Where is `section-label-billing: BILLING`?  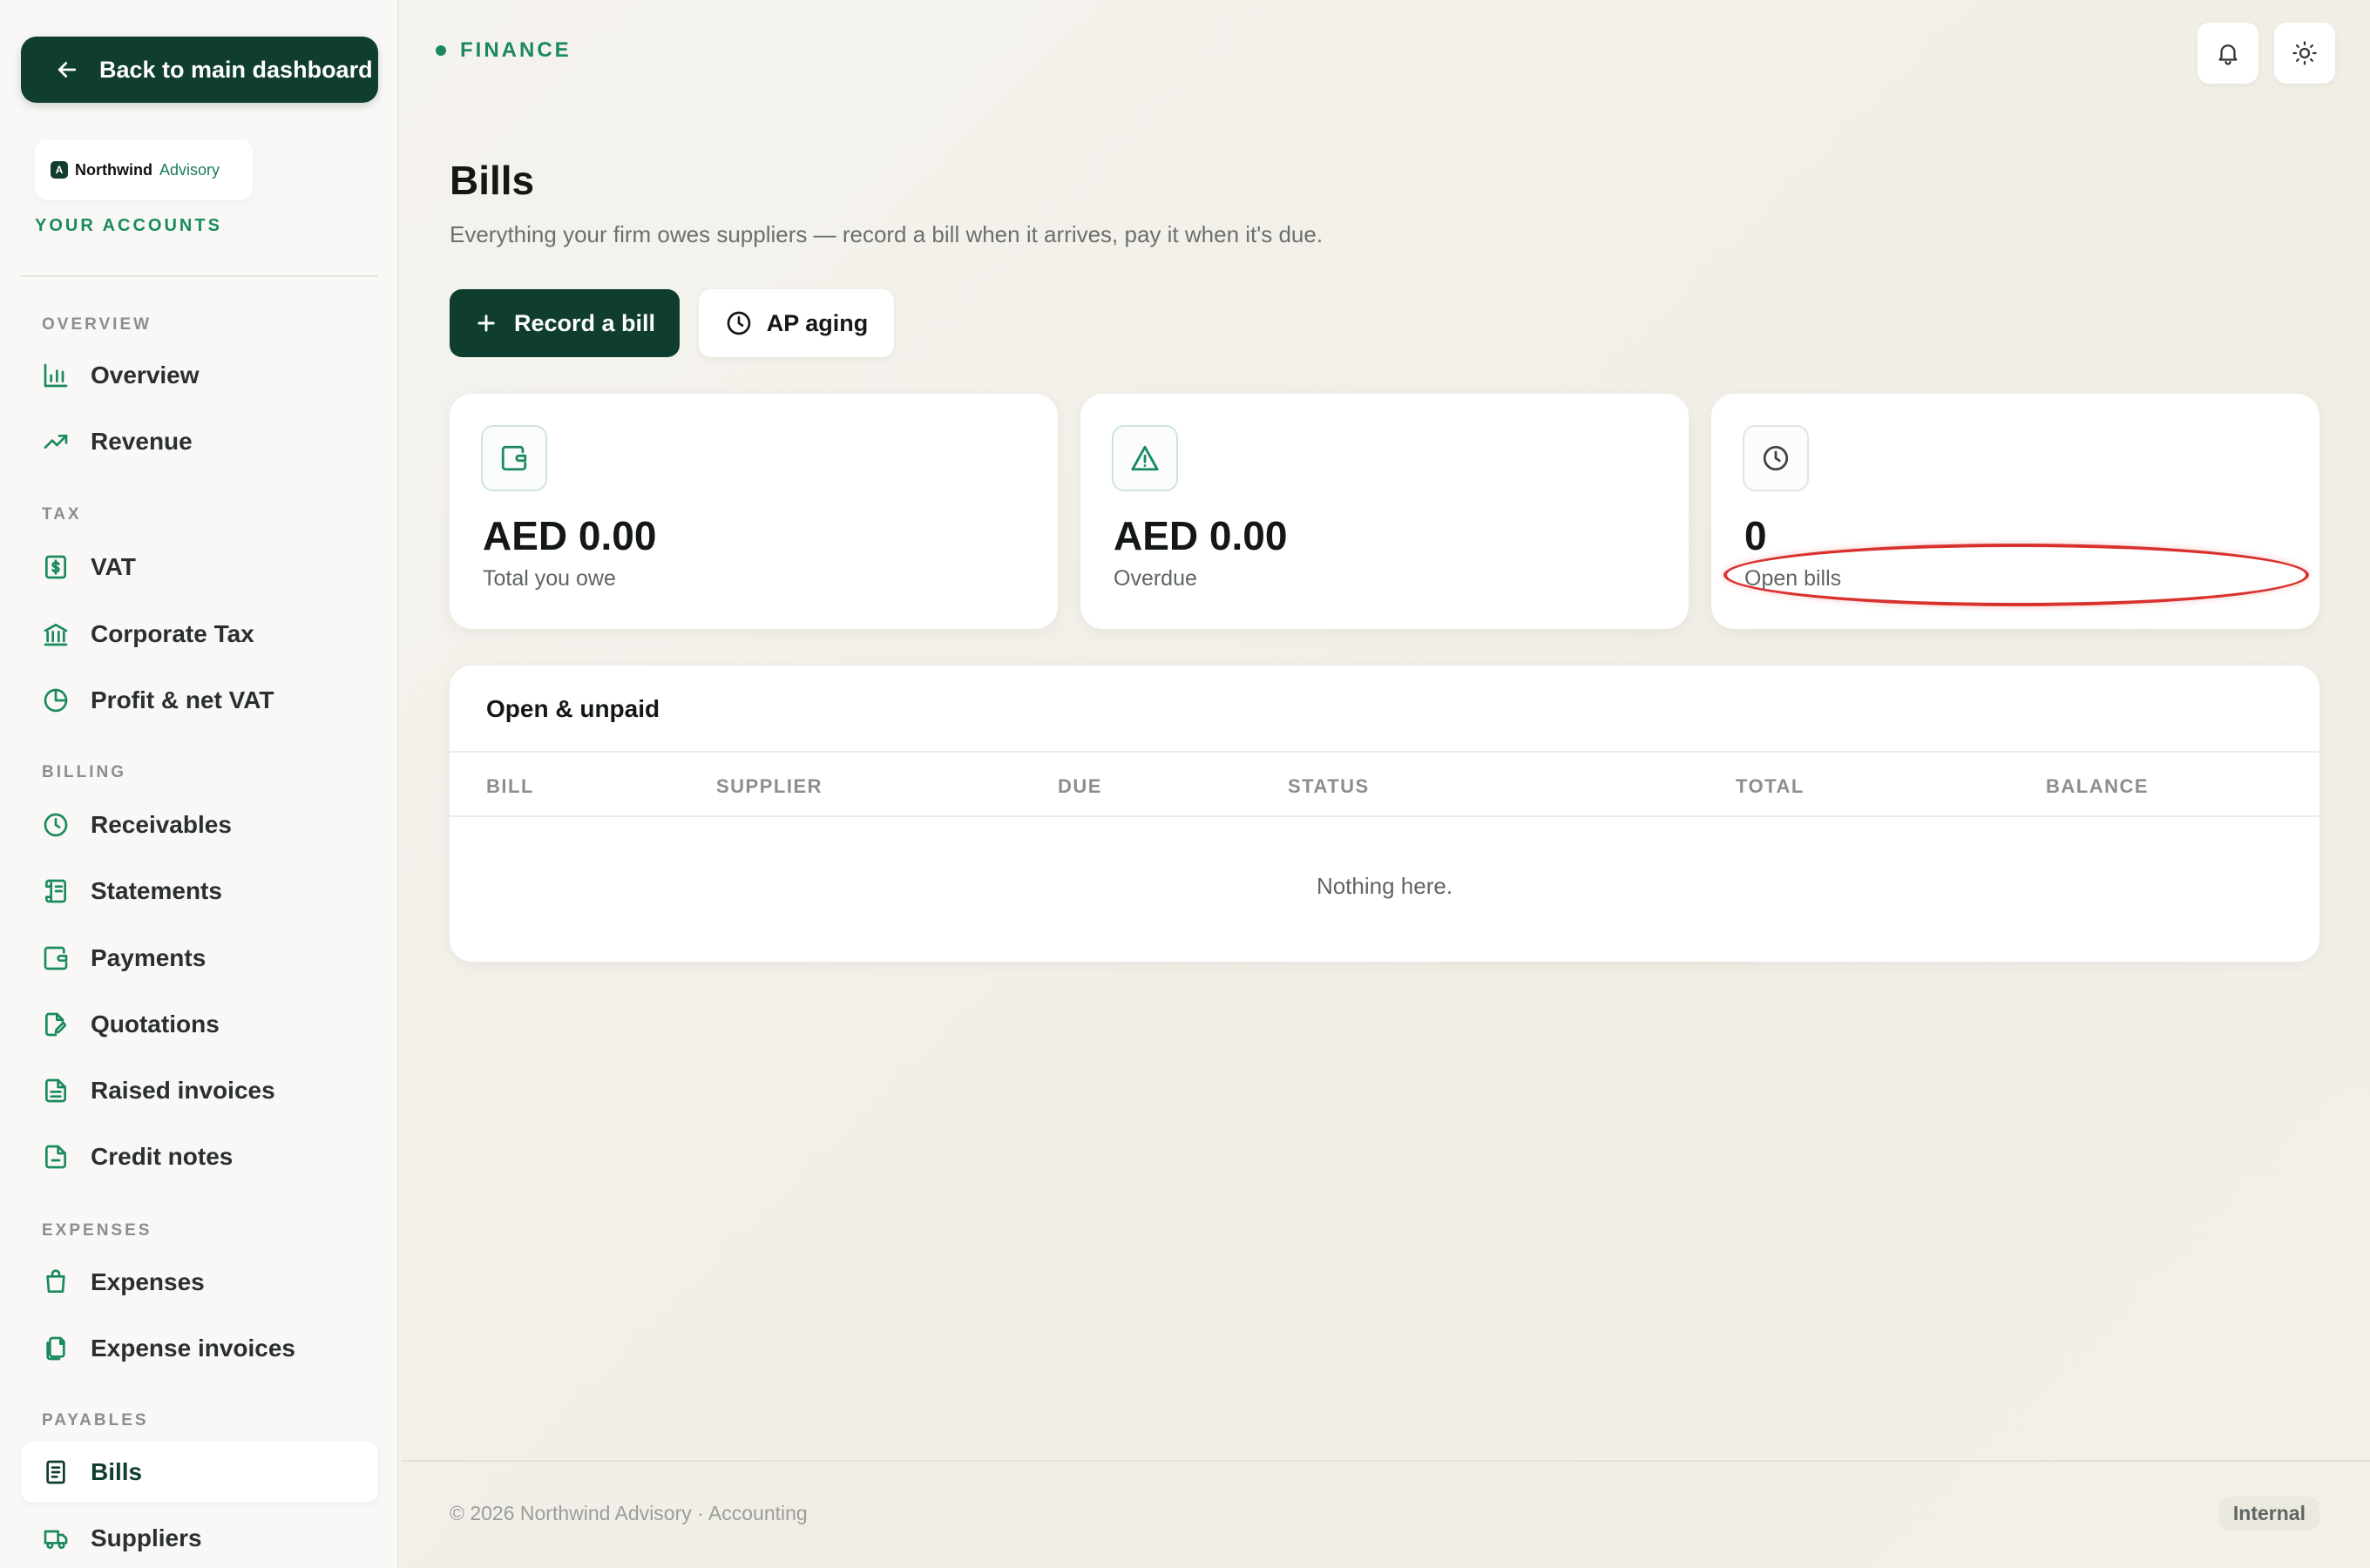
section-label-billing: BILLING is located at coordinates (84, 772).